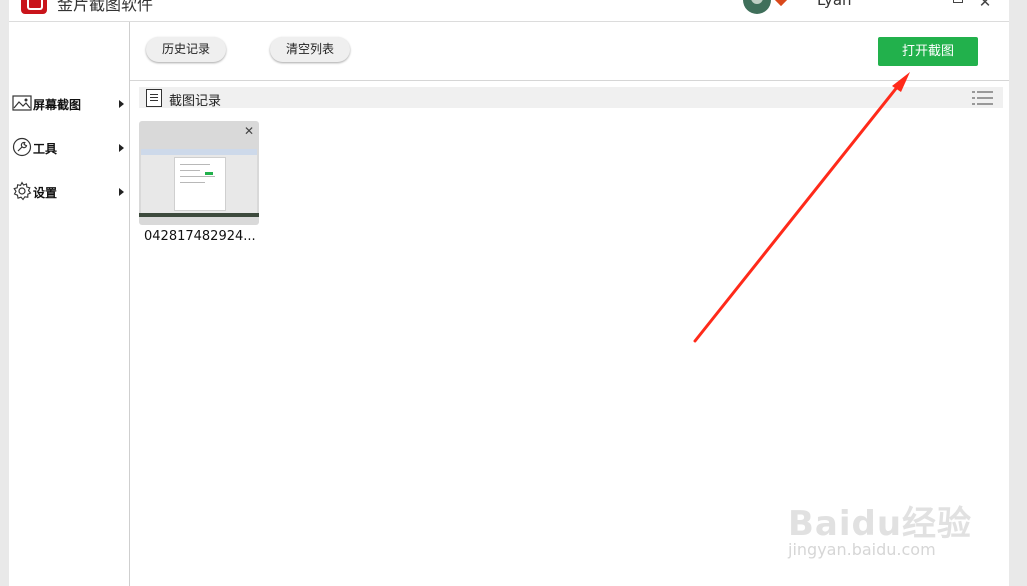 This screenshot has width=1027, height=586. What do you see at coordinates (880, 524) in the screenshot?
I see `watermark-brand: Baidu经验` at bounding box center [880, 524].